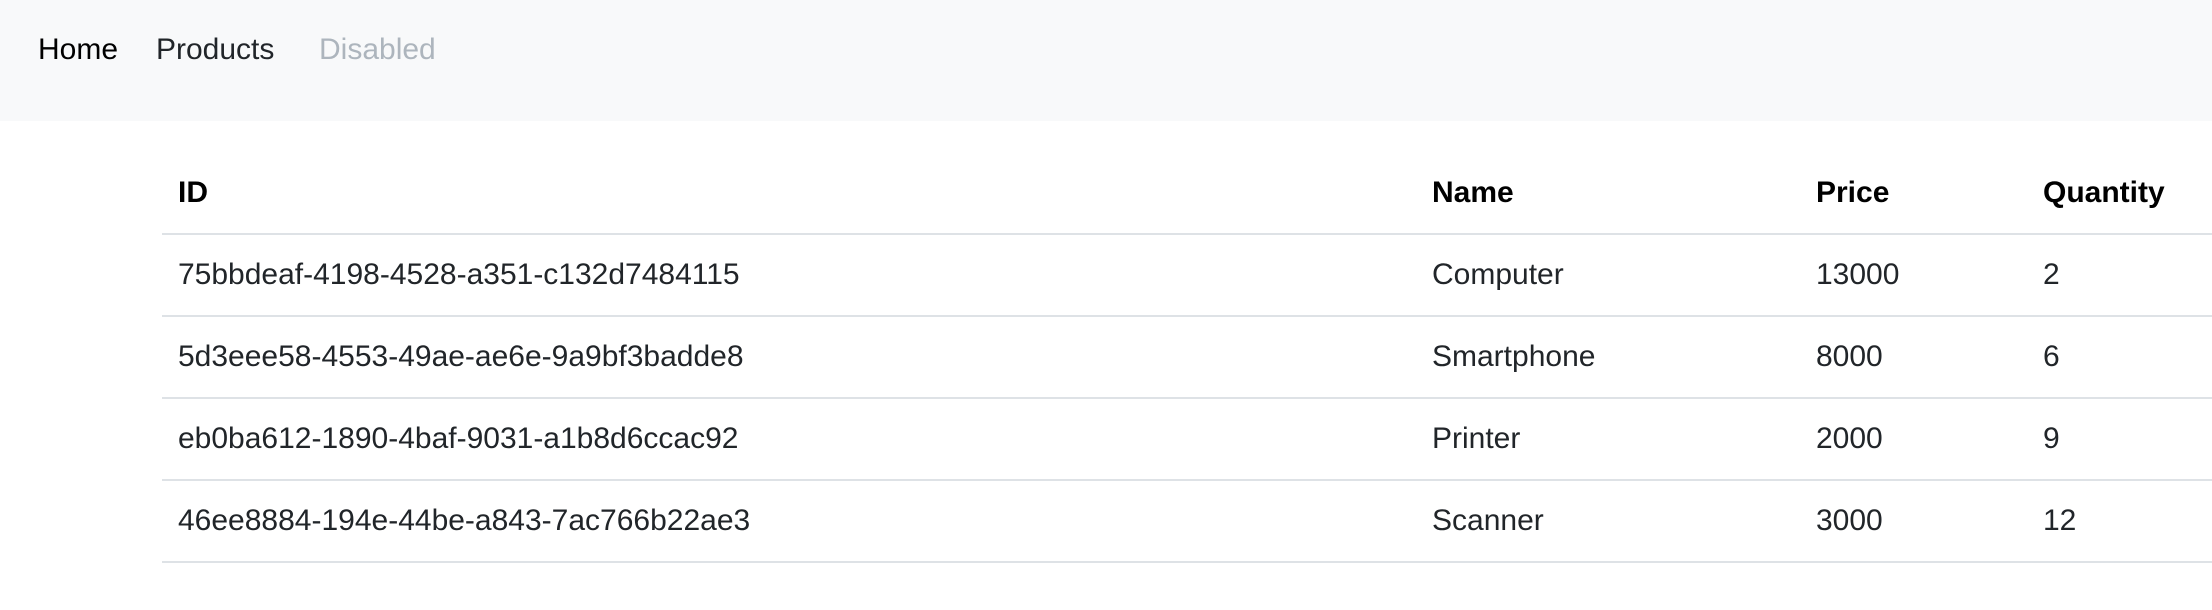  Describe the element at coordinates (215, 50) in the screenshot. I see `nav-products-link: Products` at that location.